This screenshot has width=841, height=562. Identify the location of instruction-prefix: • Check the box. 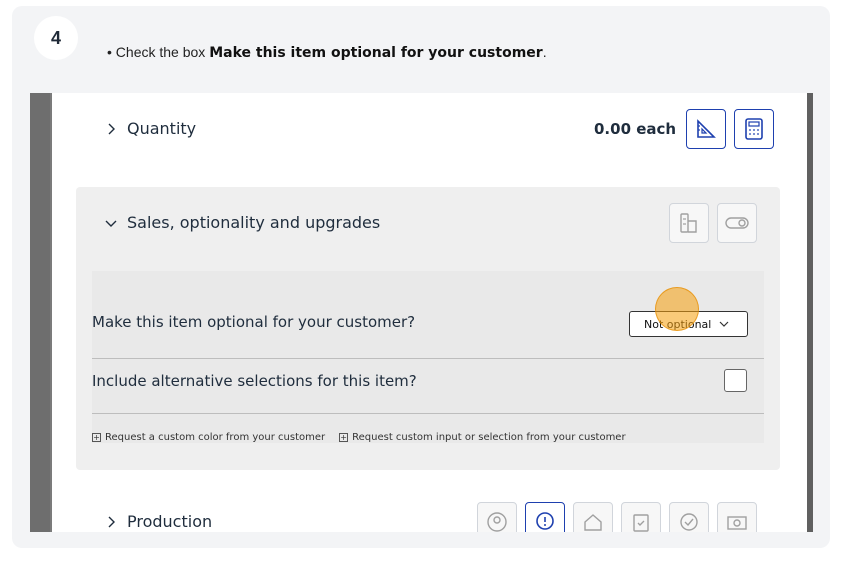
(158, 52).